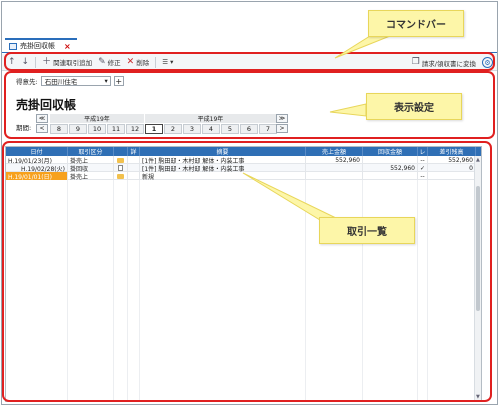 This screenshot has height=407, width=500. Describe the element at coordinates (211, 129) in the screenshot. I see `month-button: 4` at that location.